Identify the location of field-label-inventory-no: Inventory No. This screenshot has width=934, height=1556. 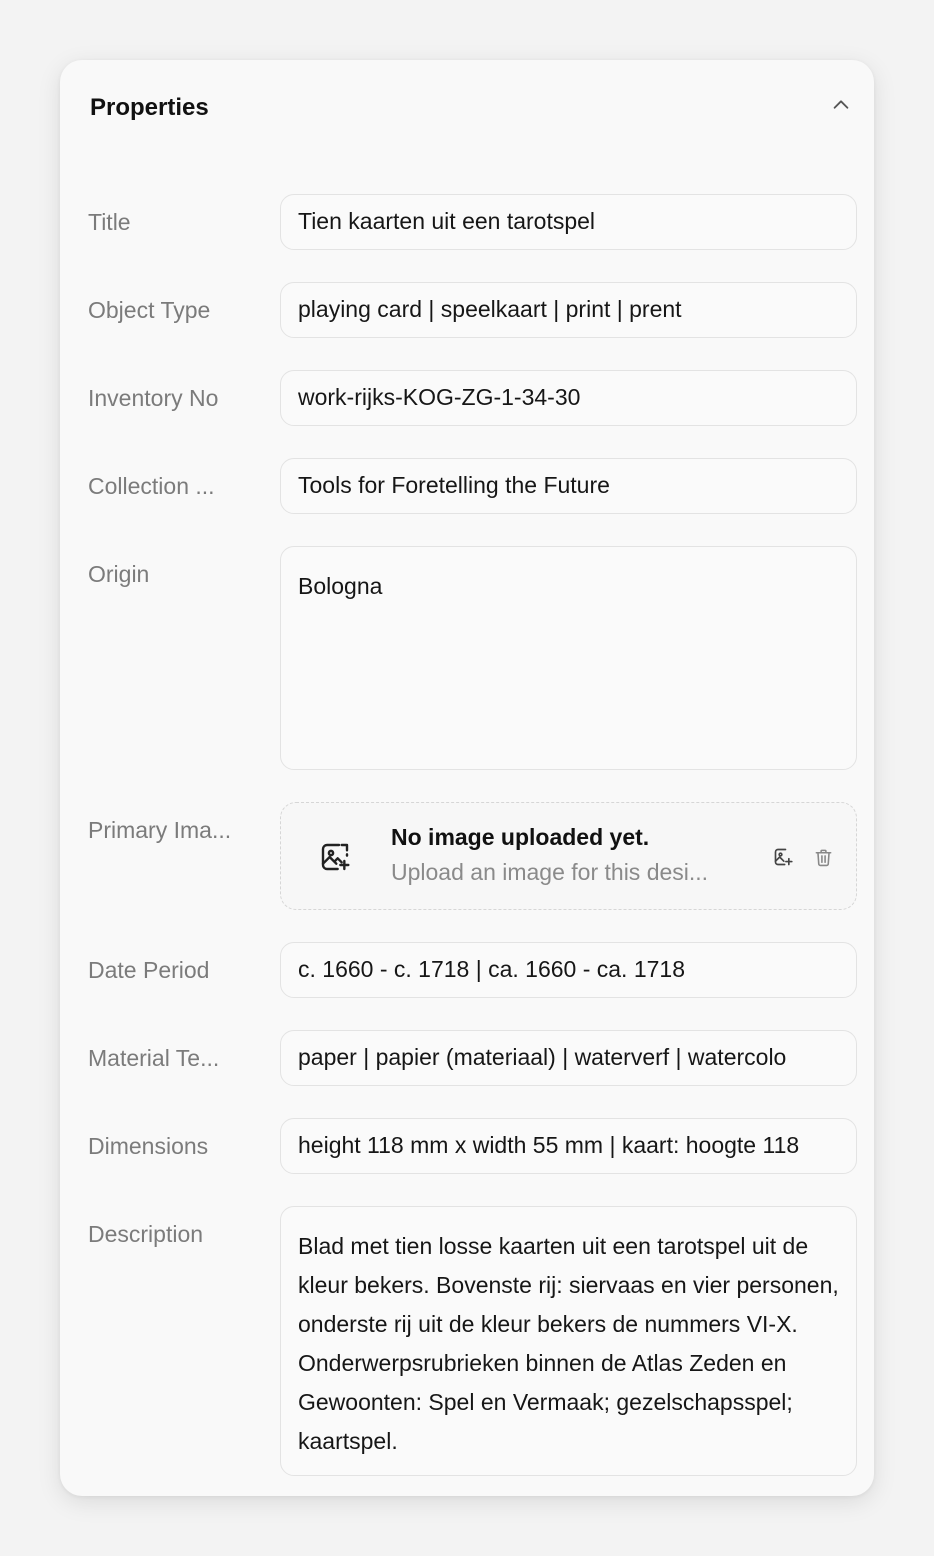
(153, 398).